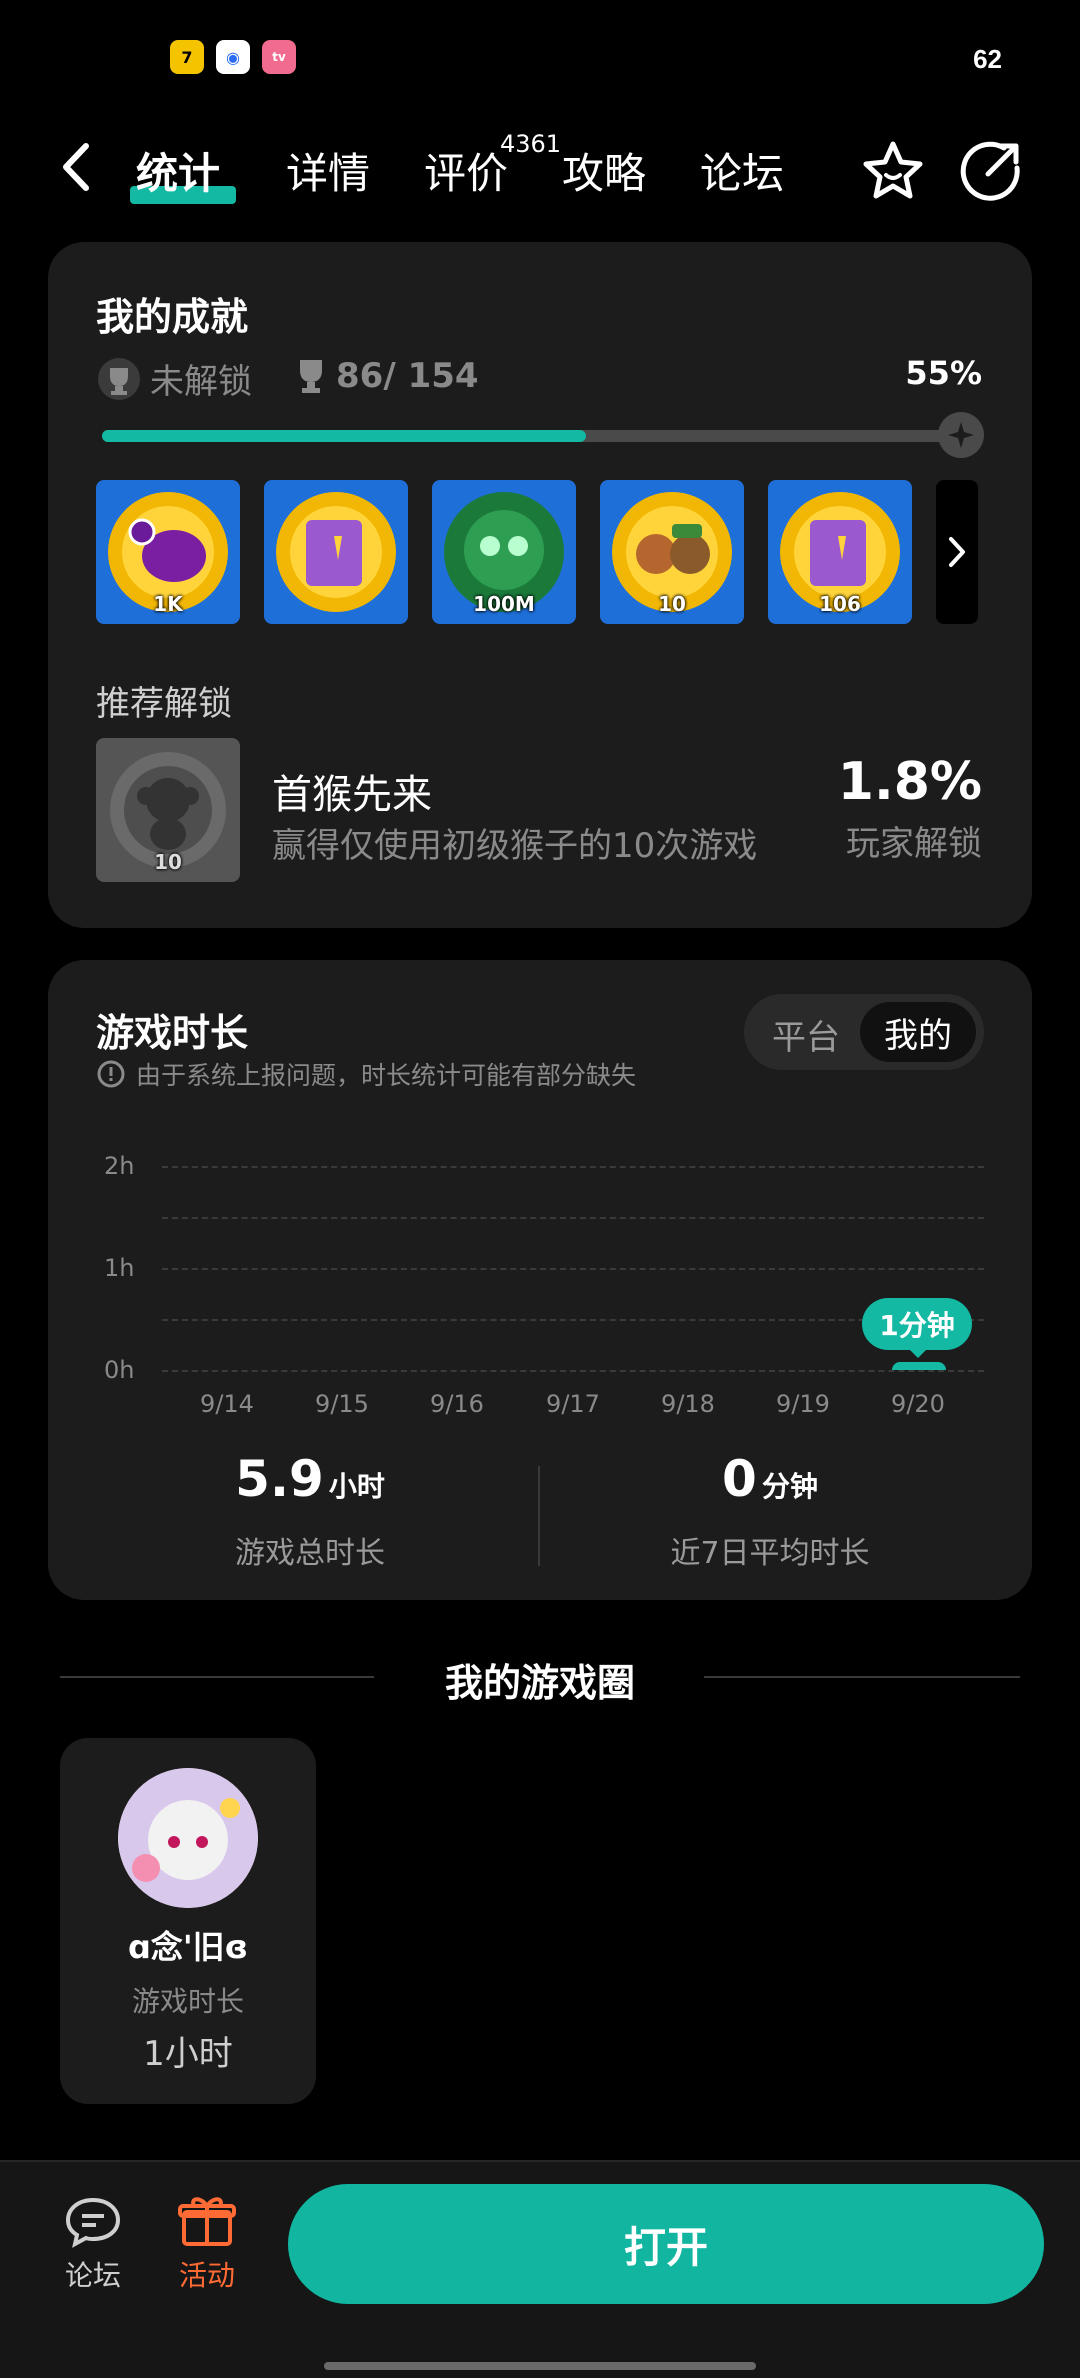 The width and height of the screenshot is (1080, 2378). What do you see at coordinates (789, 1486) in the screenshot?
I see `avg-playtime-unit: 分钟` at bounding box center [789, 1486].